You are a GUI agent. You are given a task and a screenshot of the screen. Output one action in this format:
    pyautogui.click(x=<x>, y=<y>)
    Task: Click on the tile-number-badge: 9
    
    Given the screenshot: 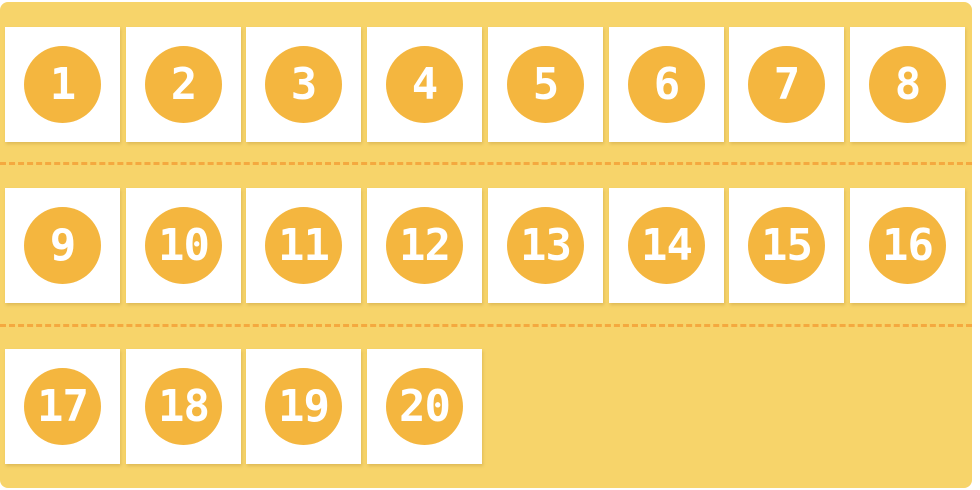 What is the action you would take?
    pyautogui.click(x=62, y=245)
    